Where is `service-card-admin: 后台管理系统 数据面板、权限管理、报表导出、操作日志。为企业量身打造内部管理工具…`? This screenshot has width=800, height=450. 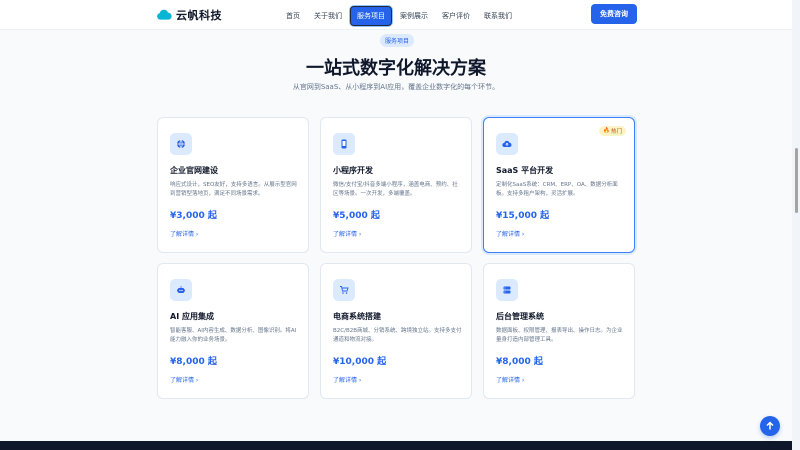
service-card-admin: 后台管理系统 数据面板、权限管理、报表导出、操作日志。为企业量身打造内部管理工具… is located at coordinates (559, 331).